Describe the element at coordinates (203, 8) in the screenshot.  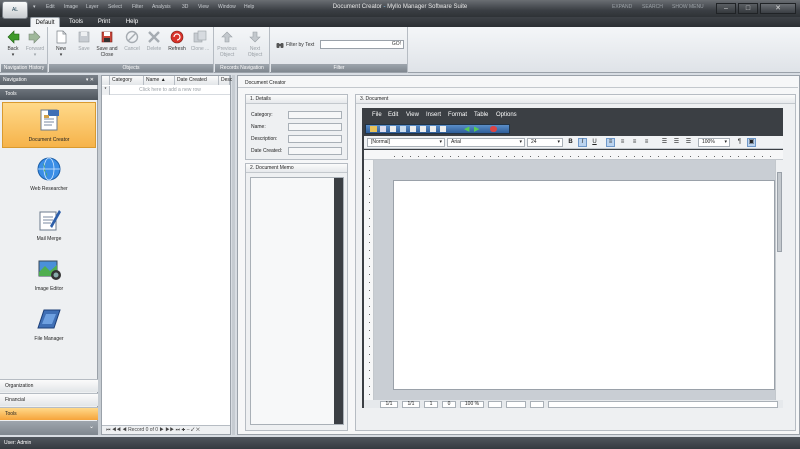
I see `qat-item-view: View` at that location.